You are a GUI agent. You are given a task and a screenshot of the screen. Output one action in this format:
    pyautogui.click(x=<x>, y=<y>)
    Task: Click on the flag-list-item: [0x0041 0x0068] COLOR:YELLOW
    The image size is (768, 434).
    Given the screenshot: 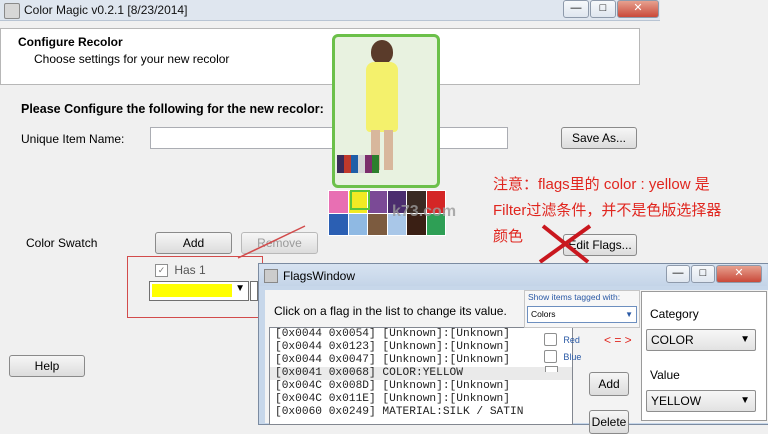 What is the action you would take?
    pyautogui.click(x=421, y=373)
    